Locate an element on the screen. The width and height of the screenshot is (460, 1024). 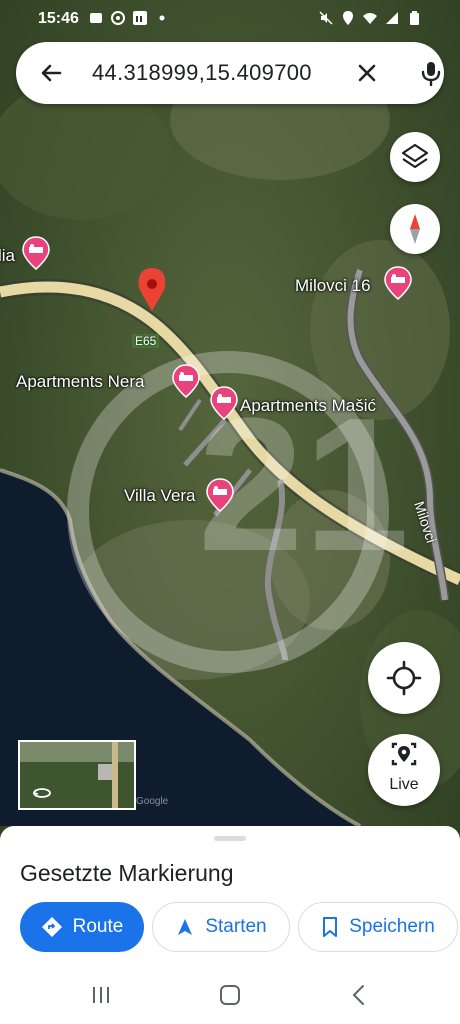
map-label-villa-vera: Villa Vera is located at coordinates (160, 496).